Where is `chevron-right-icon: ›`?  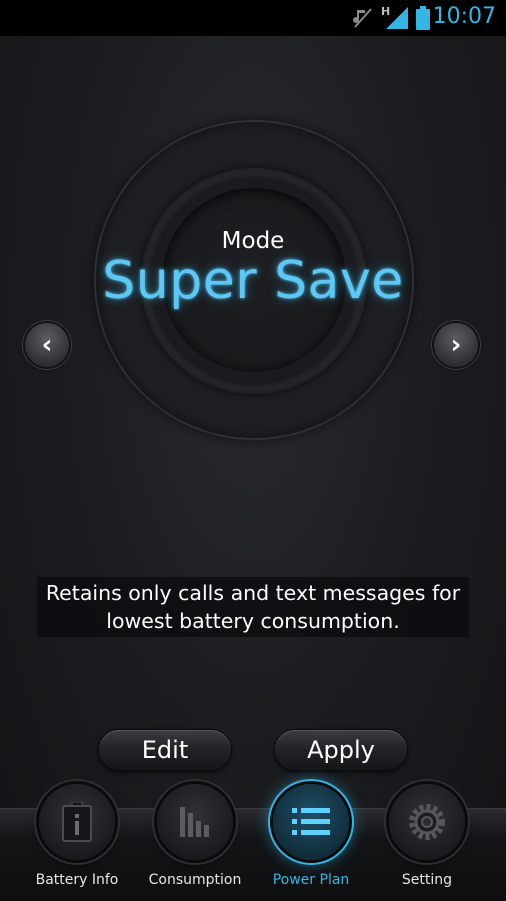 chevron-right-icon: › is located at coordinates (456, 345).